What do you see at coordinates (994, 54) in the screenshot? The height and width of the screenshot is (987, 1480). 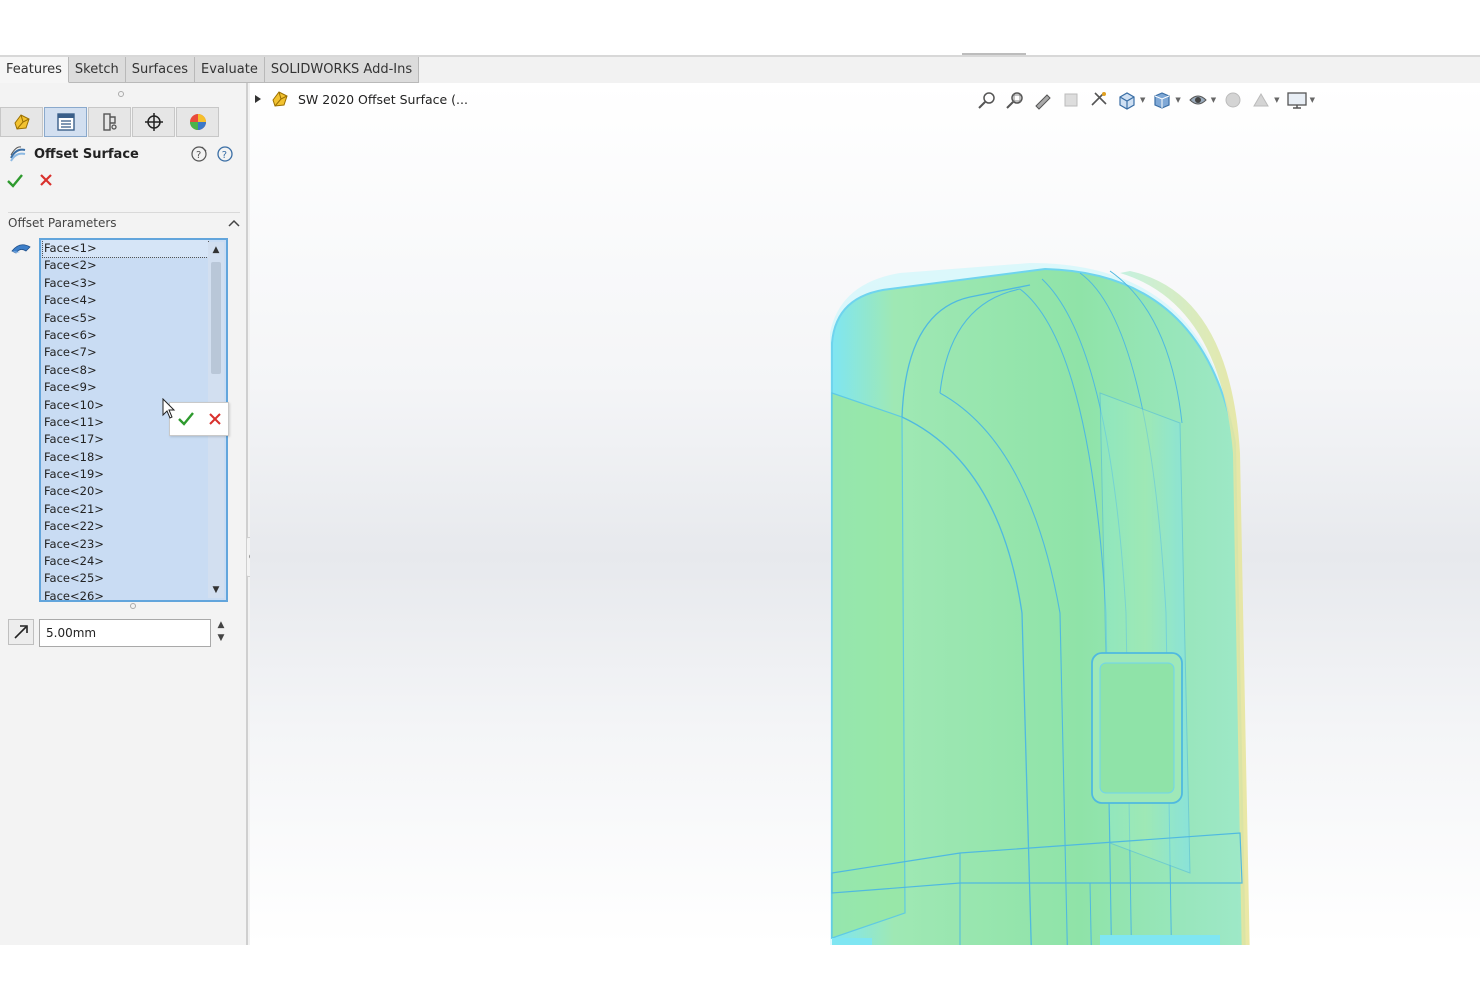 I see `top-divider-accent` at bounding box center [994, 54].